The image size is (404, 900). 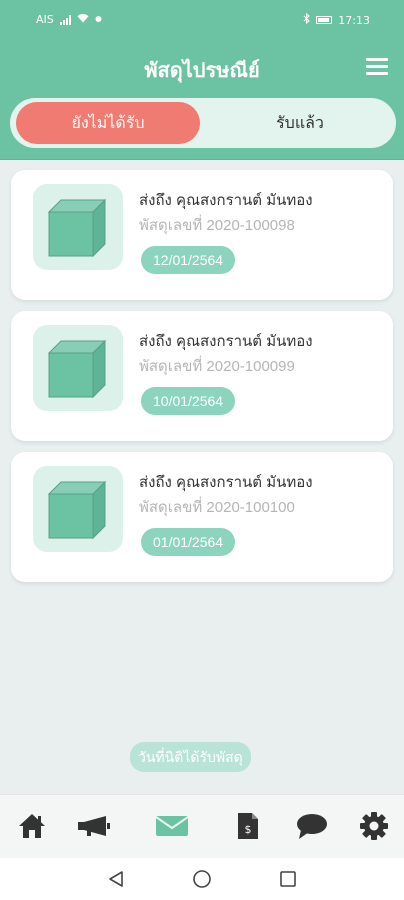 I want to click on page-title: พัสดุไปรษณีย์, so click(x=202, y=71).